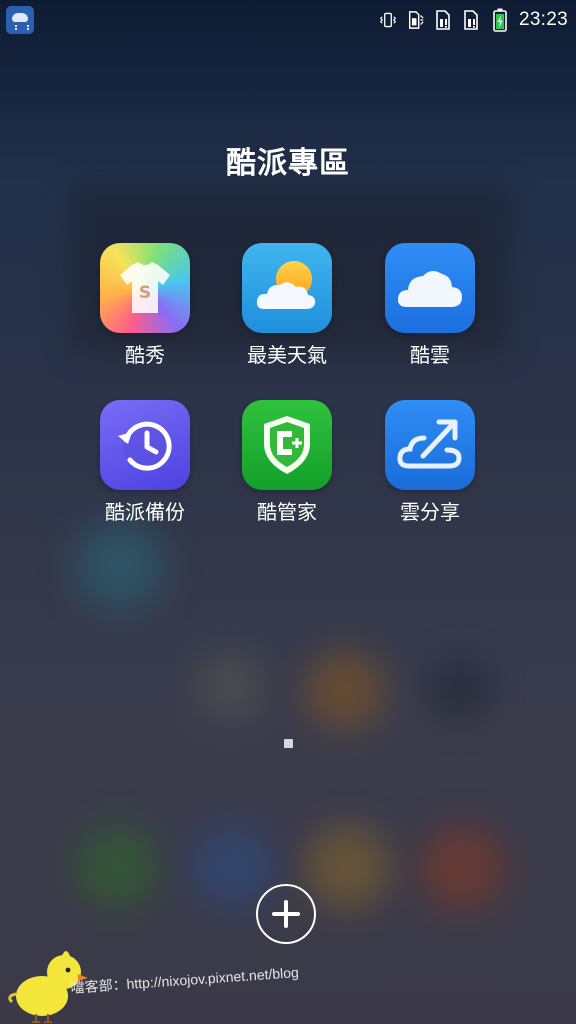 This screenshot has width=576, height=1024. I want to click on plus-icon, so click(286, 914).